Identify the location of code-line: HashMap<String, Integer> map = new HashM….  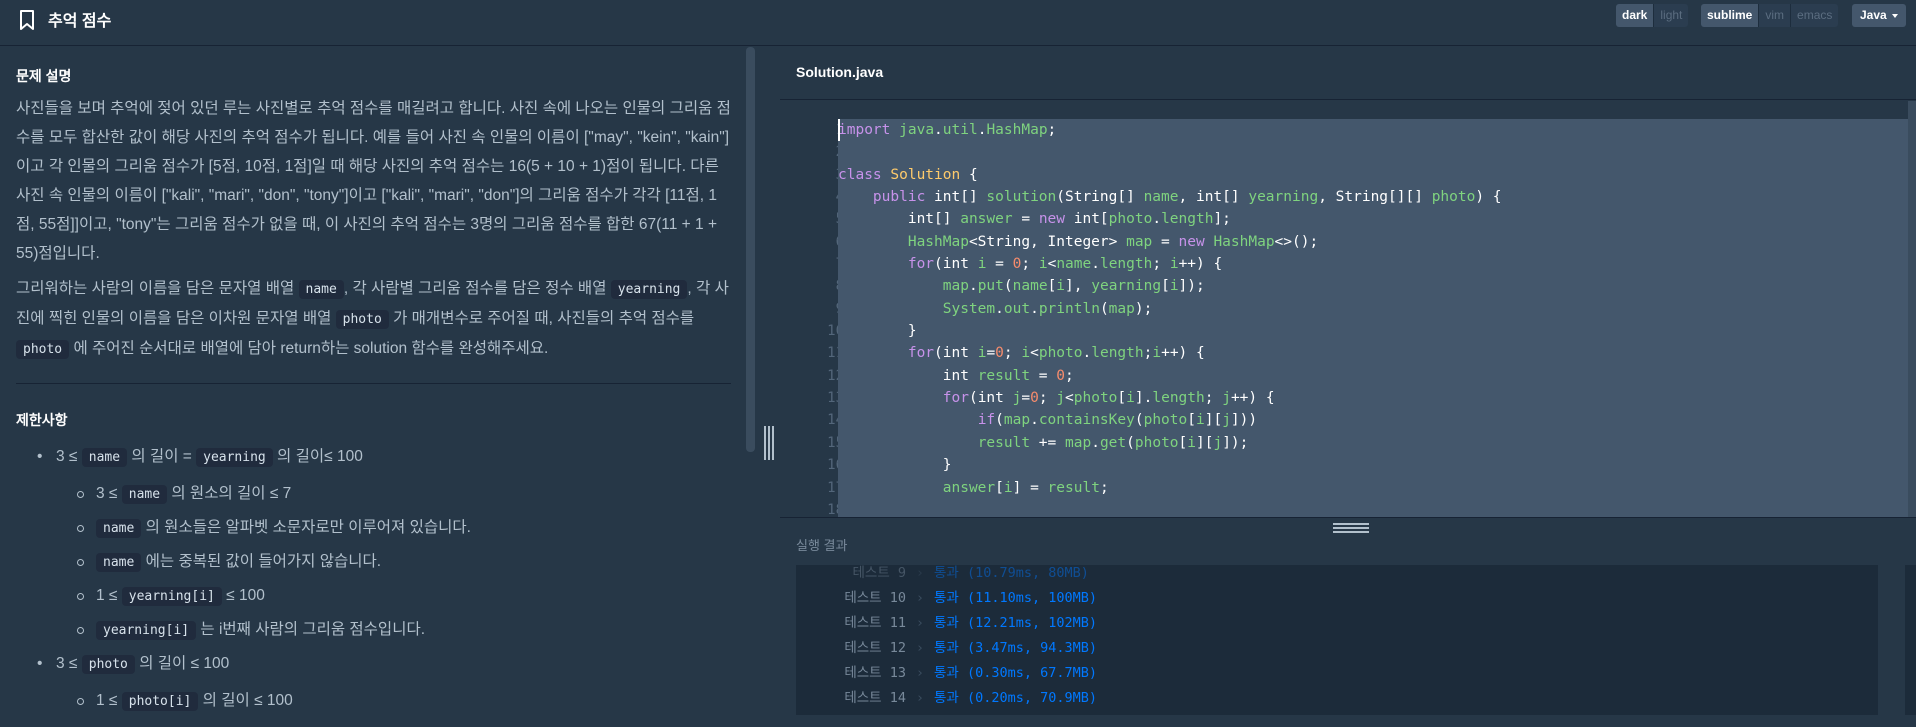
(1113, 241).